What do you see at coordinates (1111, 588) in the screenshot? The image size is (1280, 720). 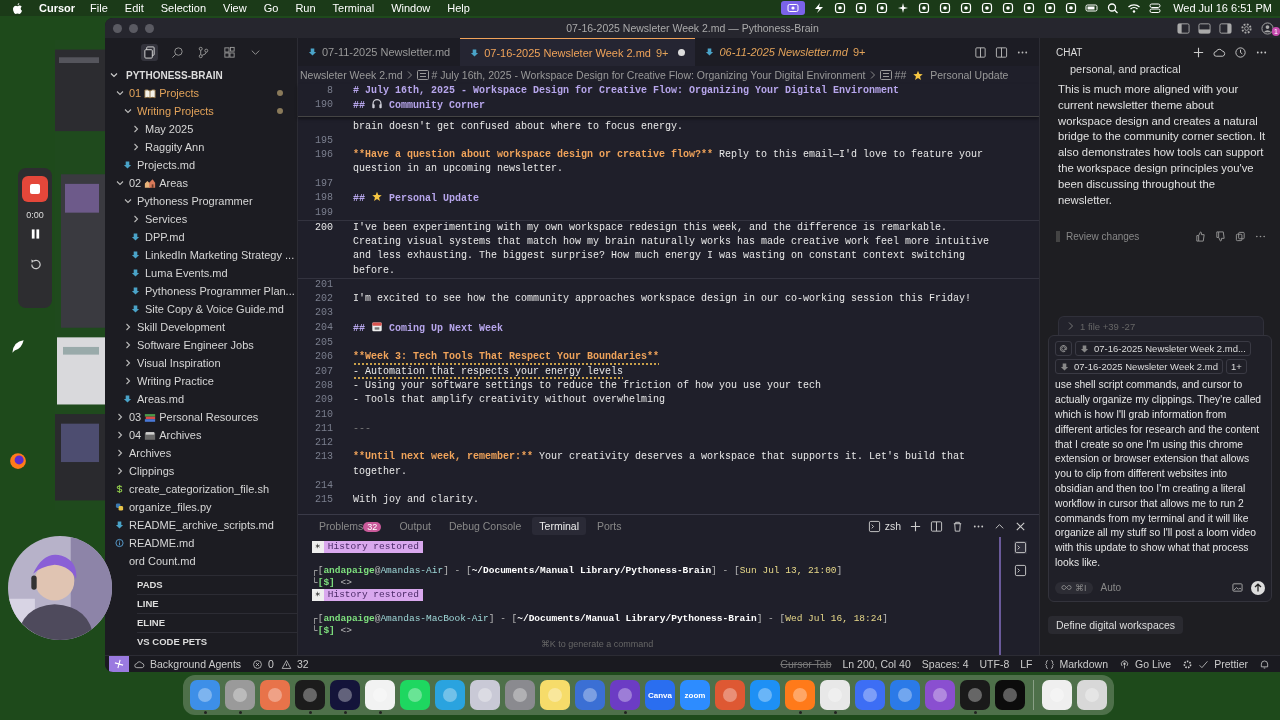 I see `model-selector: Auto` at bounding box center [1111, 588].